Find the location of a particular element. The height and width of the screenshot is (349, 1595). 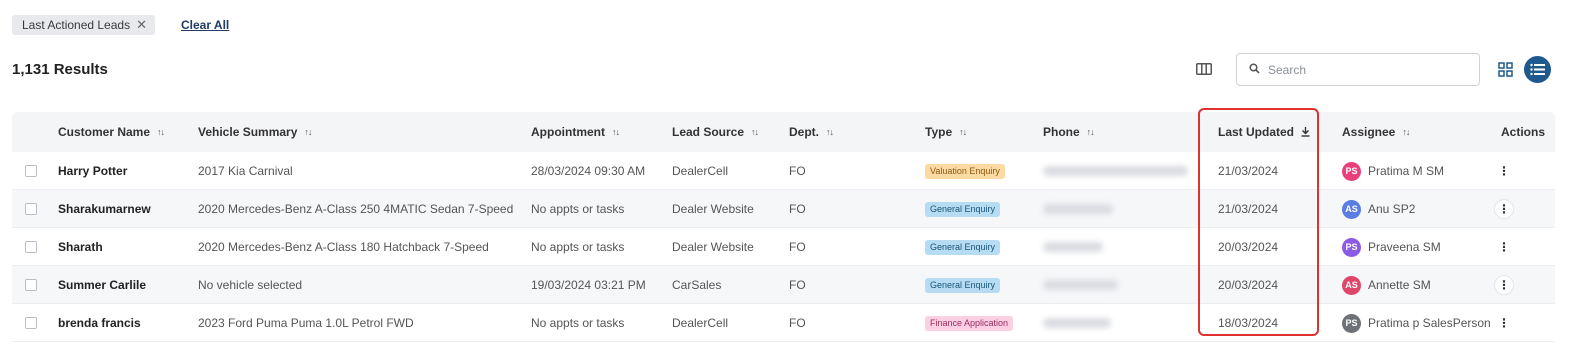

header-type: Type ↑↓ is located at coordinates (946, 132).